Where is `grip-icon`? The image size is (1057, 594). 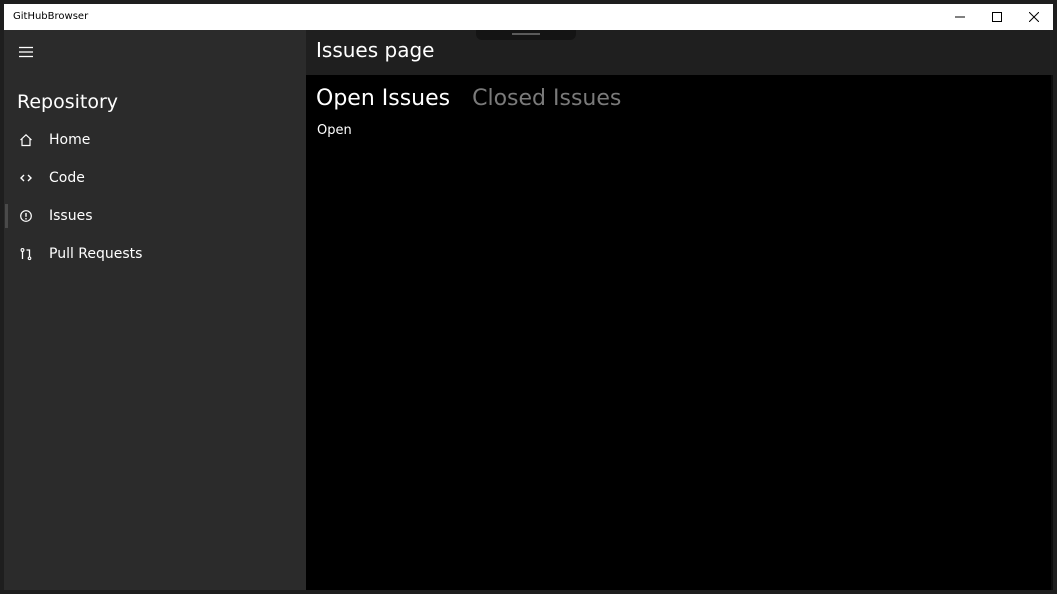 grip-icon is located at coordinates (526, 34).